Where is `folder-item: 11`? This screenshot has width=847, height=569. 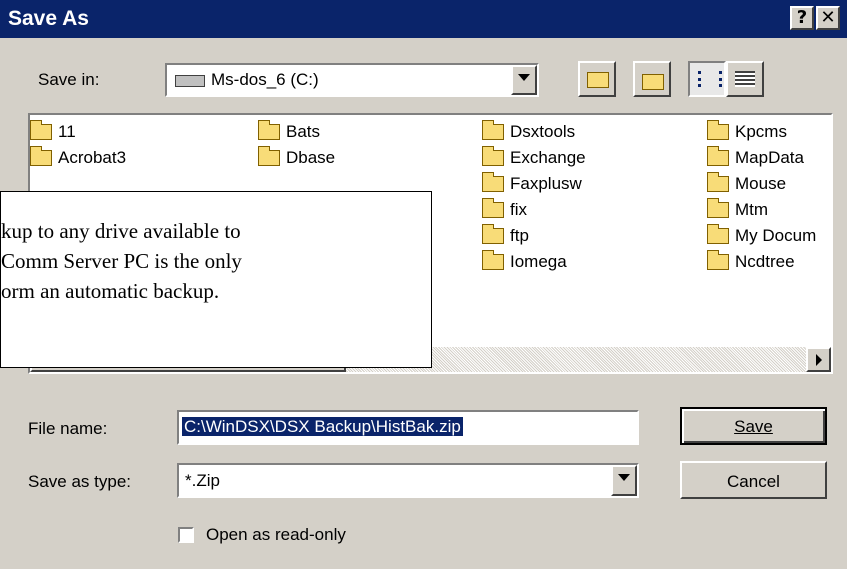
folder-item: 11 is located at coordinates (53, 131).